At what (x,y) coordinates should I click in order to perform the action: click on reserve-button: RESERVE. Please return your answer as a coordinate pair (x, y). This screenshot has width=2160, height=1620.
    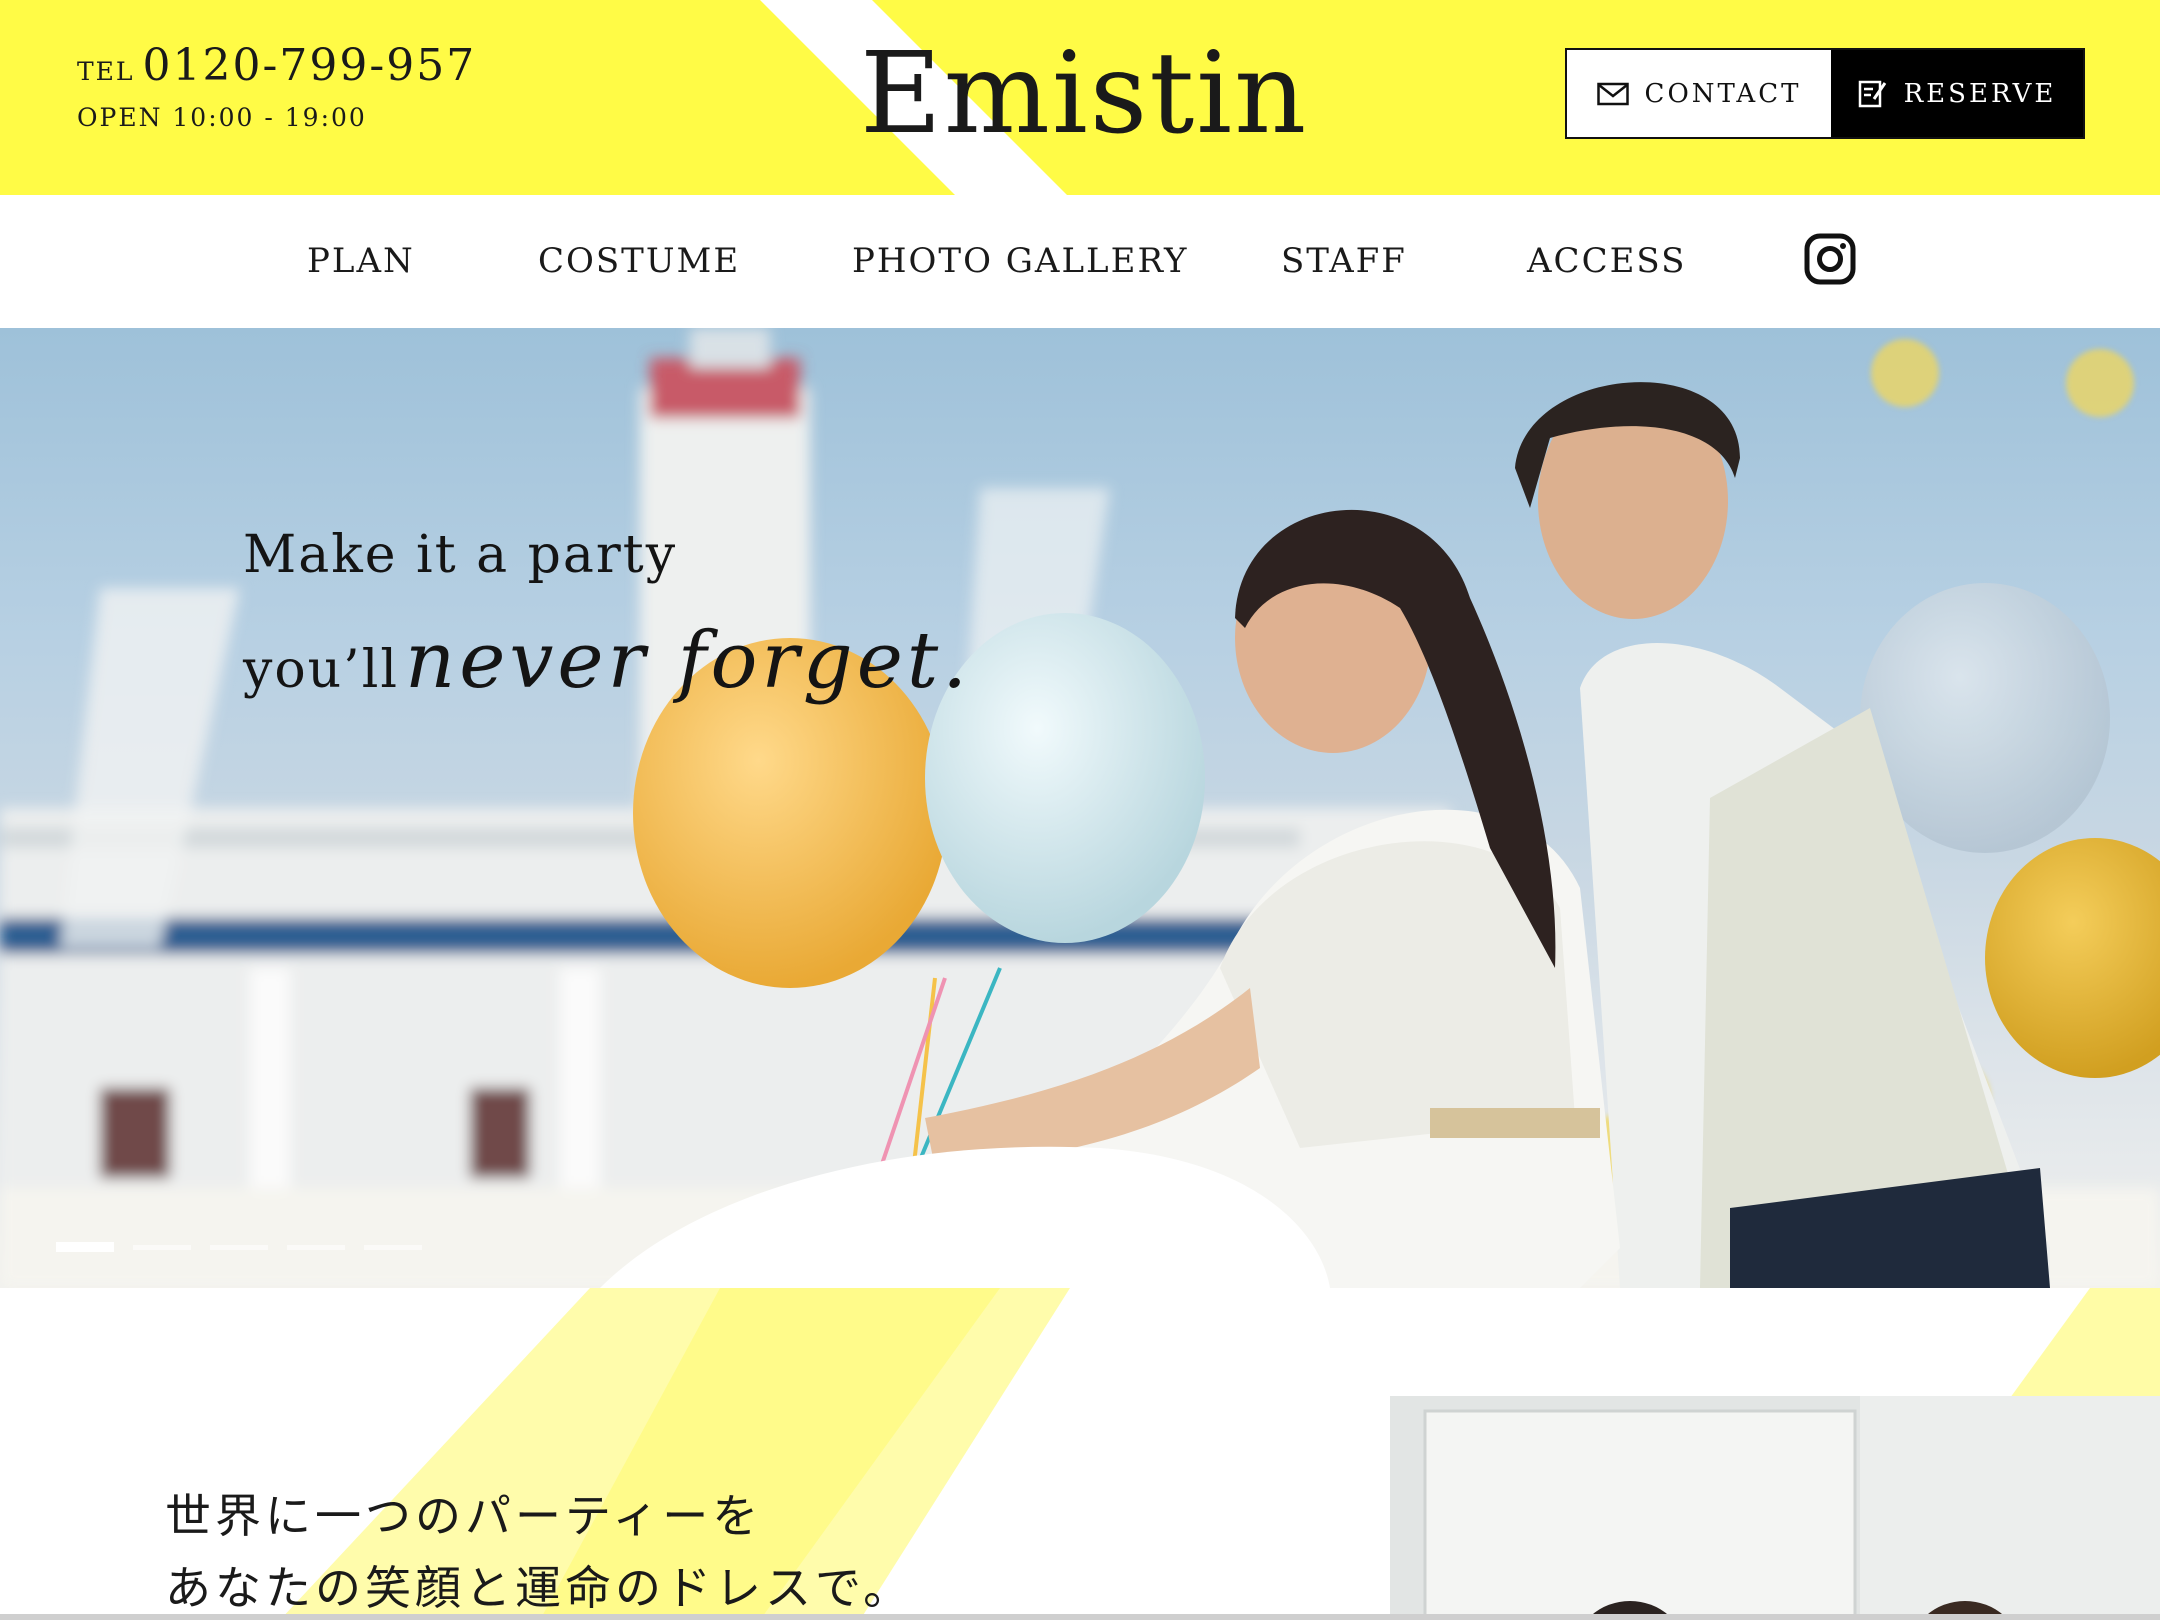
    Looking at the image, I should click on (1957, 93).